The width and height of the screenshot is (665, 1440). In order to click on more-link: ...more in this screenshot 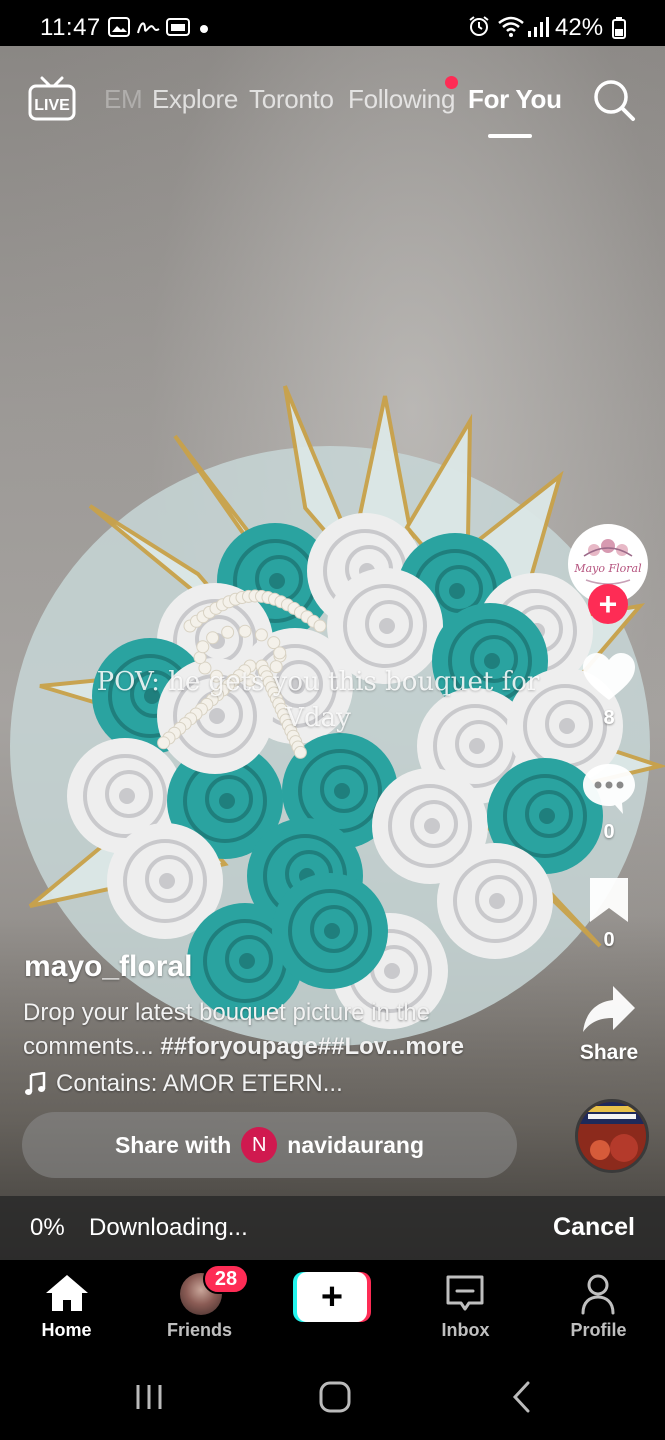, I will do `click(424, 1046)`.